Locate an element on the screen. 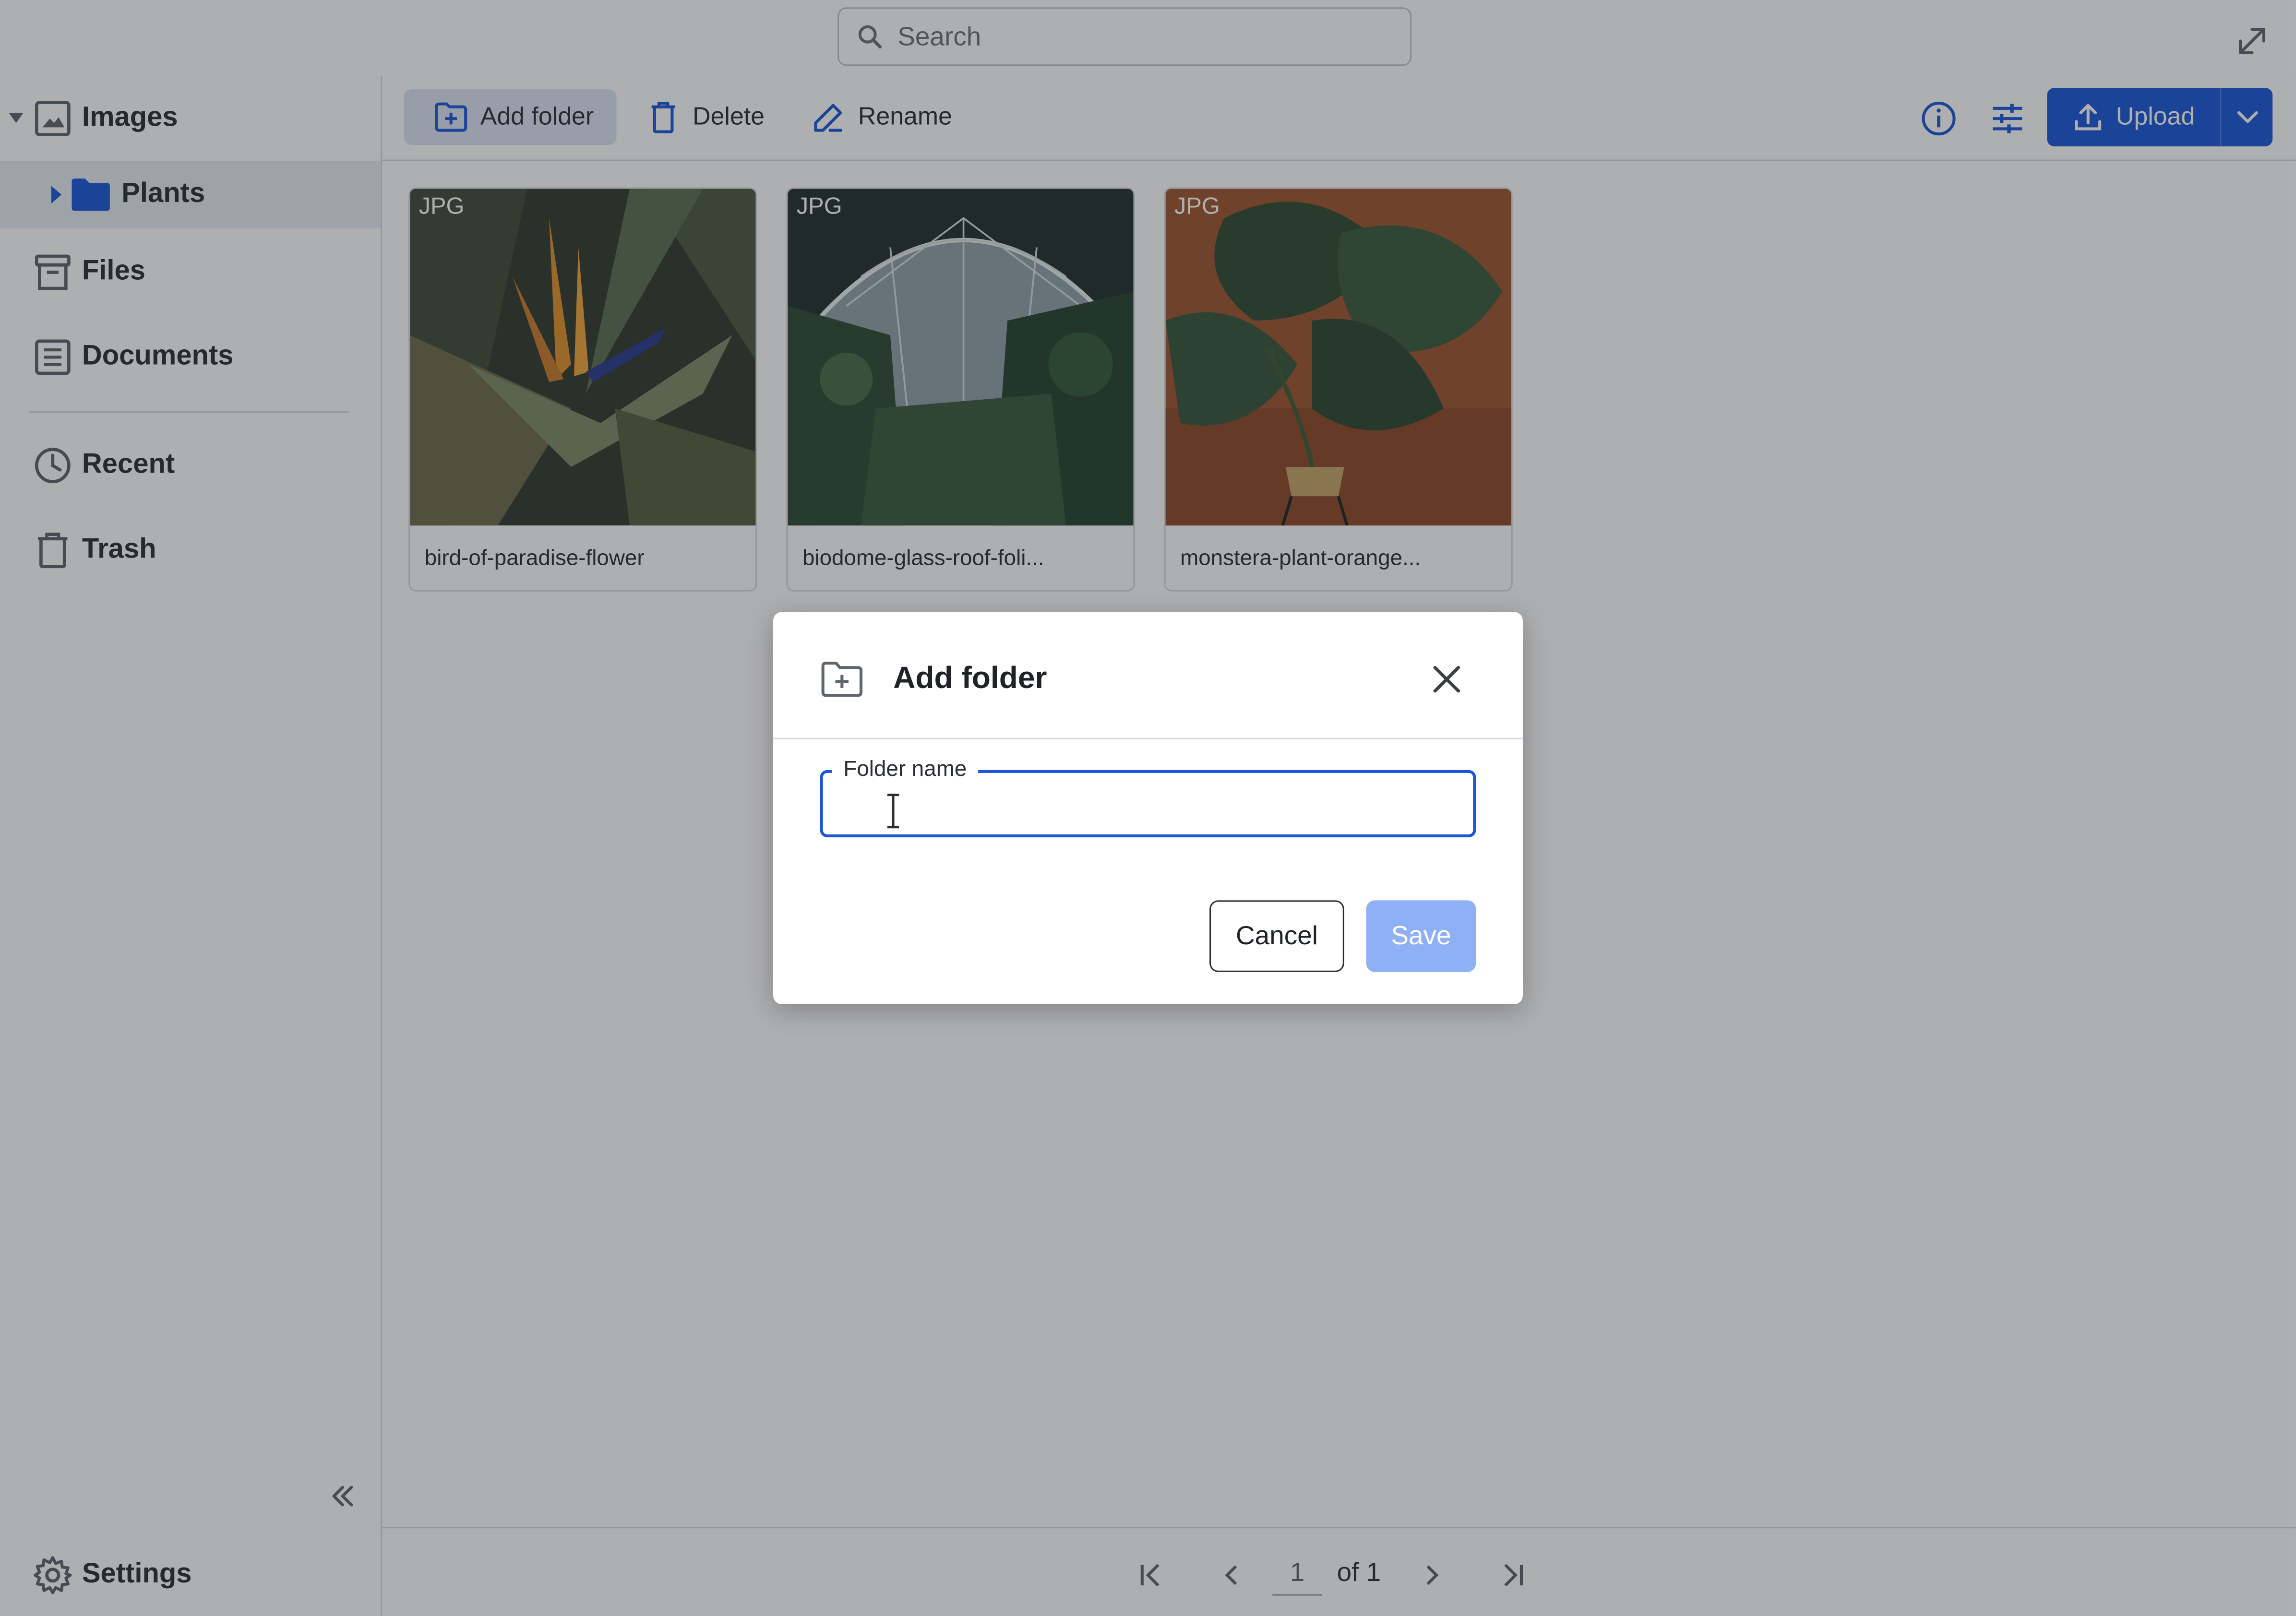  save-button: Save is located at coordinates (1421, 936).